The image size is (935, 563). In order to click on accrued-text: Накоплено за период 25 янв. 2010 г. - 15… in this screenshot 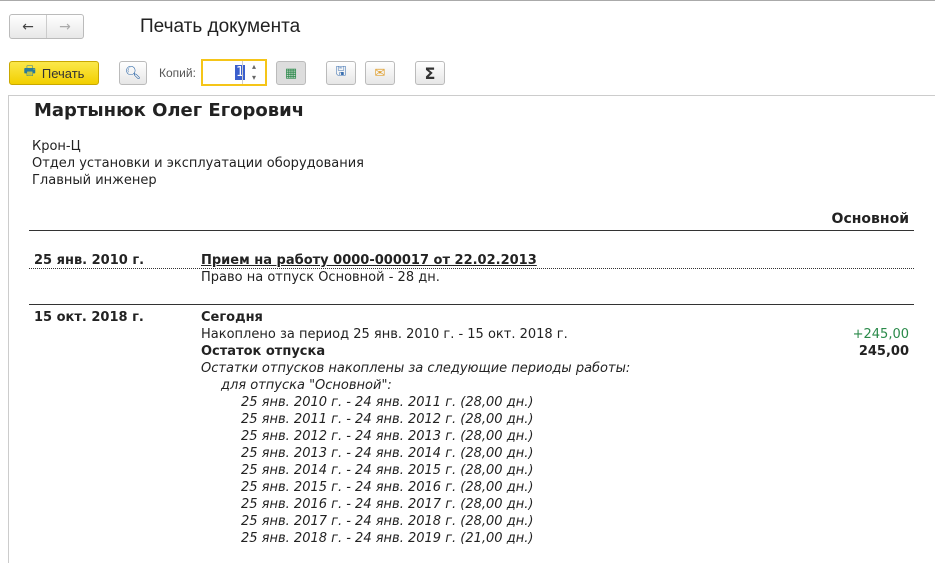, I will do `click(384, 334)`.